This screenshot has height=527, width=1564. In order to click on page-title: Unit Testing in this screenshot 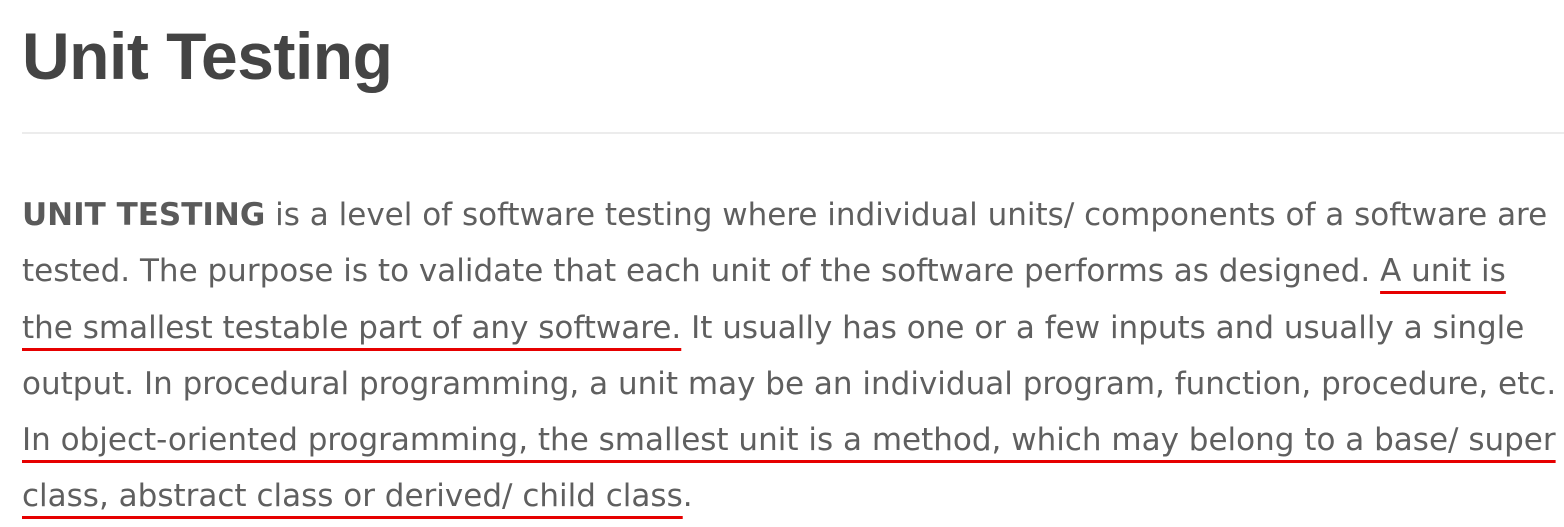, I will do `click(207, 56)`.